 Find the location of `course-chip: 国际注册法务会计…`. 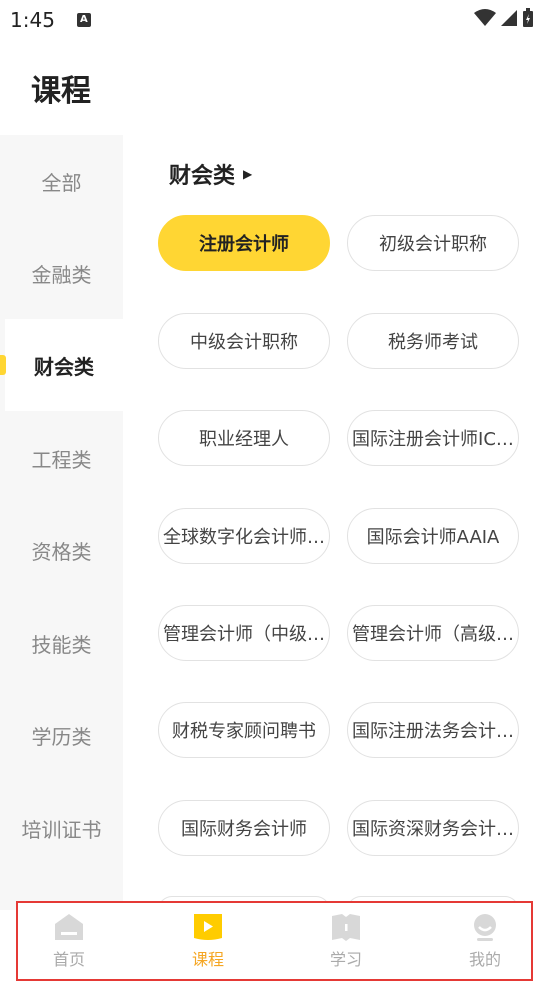

course-chip: 国际注册法务会计… is located at coordinates (433, 730).